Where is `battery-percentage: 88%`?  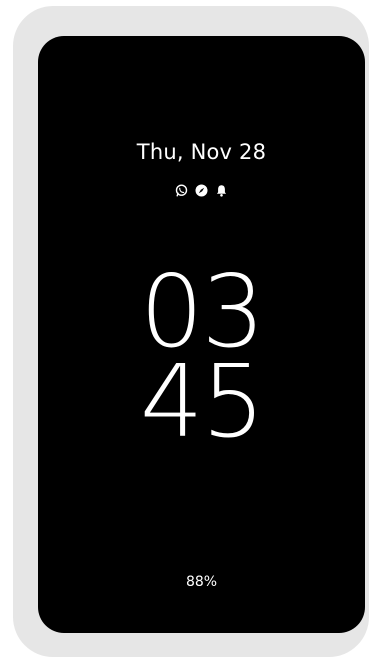
battery-percentage: 88% is located at coordinates (201, 582).